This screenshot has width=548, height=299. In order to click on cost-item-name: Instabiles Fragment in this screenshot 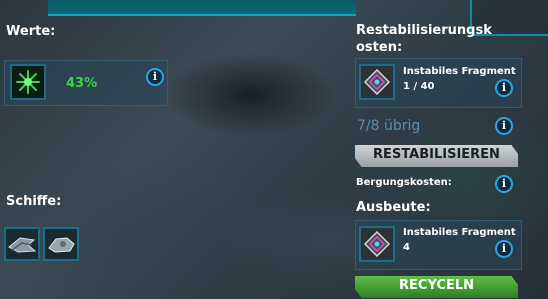, I will do `click(459, 71)`.